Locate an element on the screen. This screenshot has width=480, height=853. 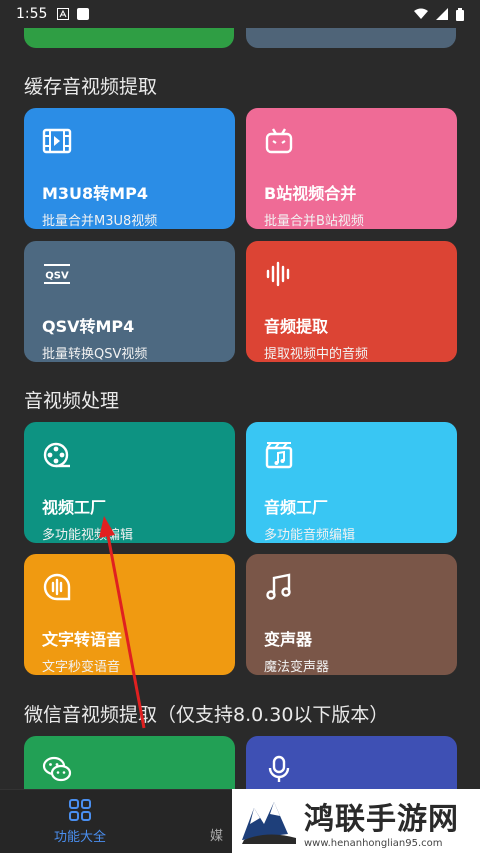
voice-circle-icon is located at coordinates (57, 587).